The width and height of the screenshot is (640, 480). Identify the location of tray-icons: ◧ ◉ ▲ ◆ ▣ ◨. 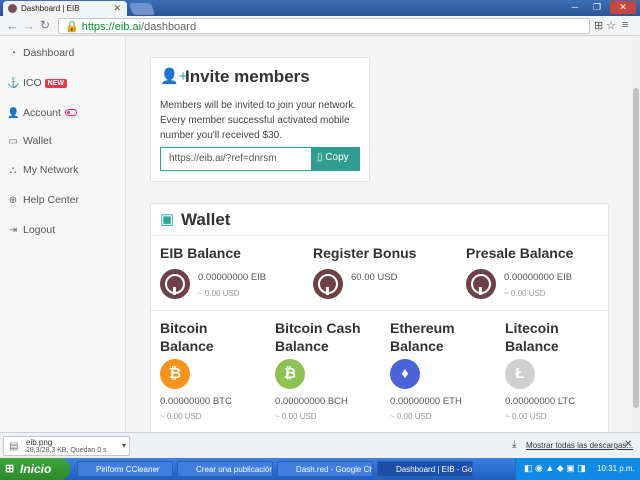
(555, 468).